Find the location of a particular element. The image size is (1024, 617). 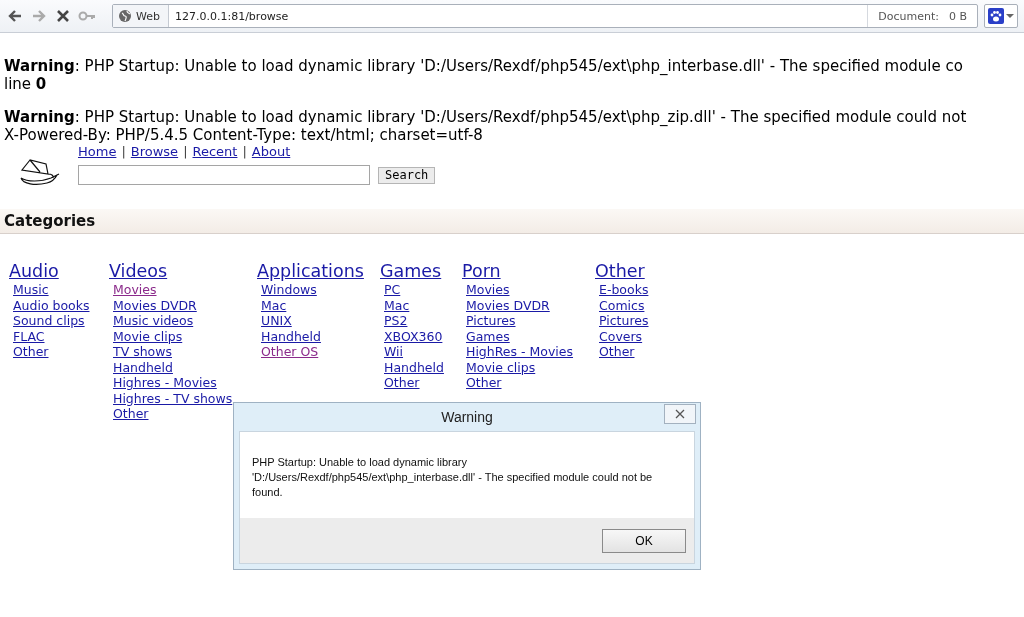

nav-link: Home is located at coordinates (97, 152).